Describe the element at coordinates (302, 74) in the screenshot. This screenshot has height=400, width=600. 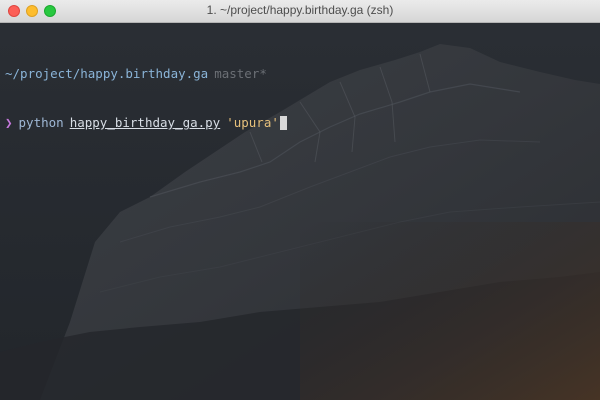
I see `prompt-context-line: ~/project/happy.birthday.ga master*` at that location.